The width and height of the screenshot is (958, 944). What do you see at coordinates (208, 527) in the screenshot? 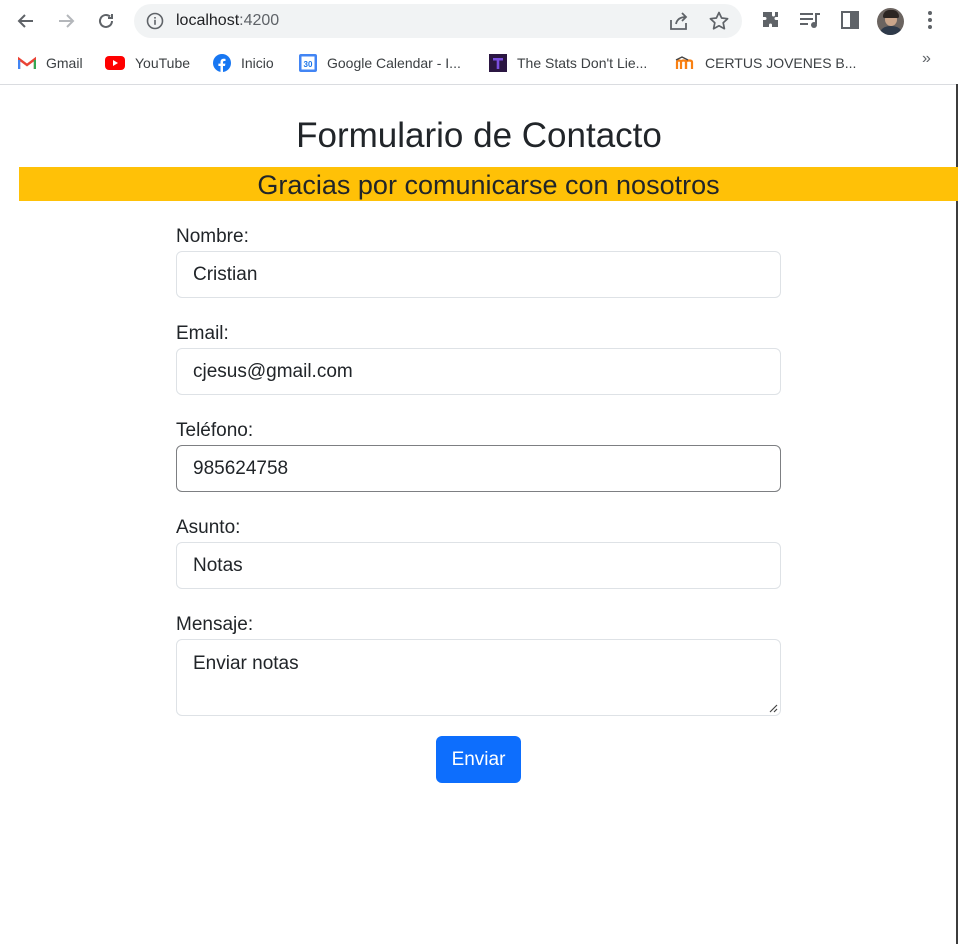
I see `asunto-label: Asunto:` at bounding box center [208, 527].